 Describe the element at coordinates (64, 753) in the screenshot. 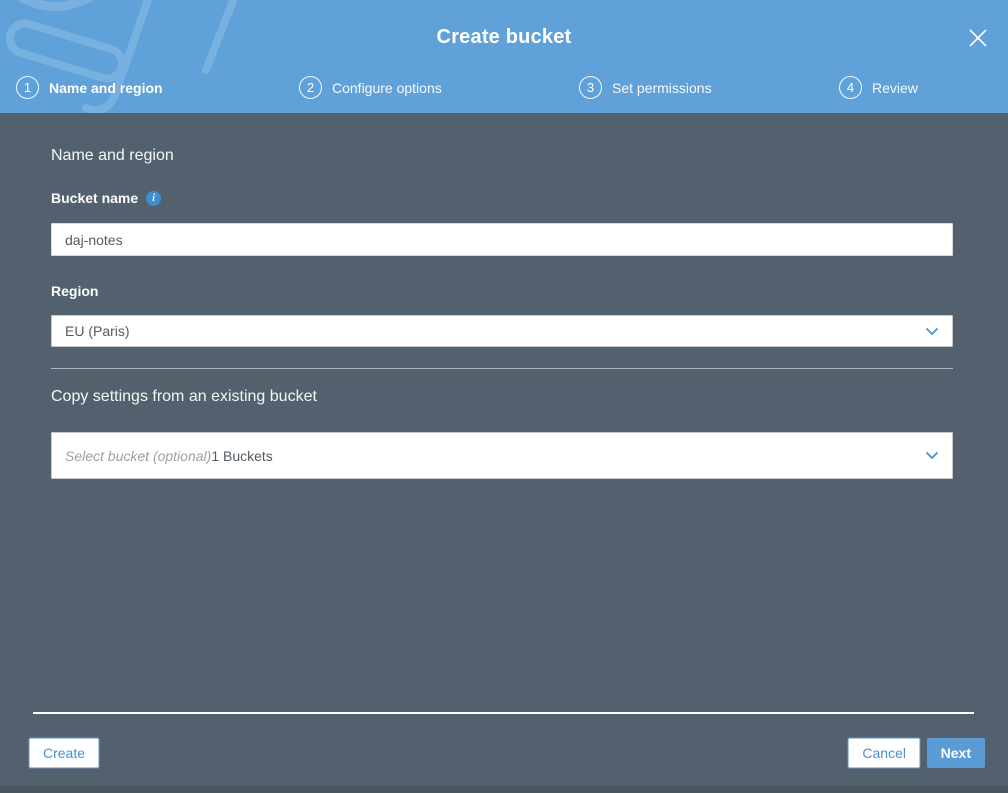

I see `create-button: Create` at that location.